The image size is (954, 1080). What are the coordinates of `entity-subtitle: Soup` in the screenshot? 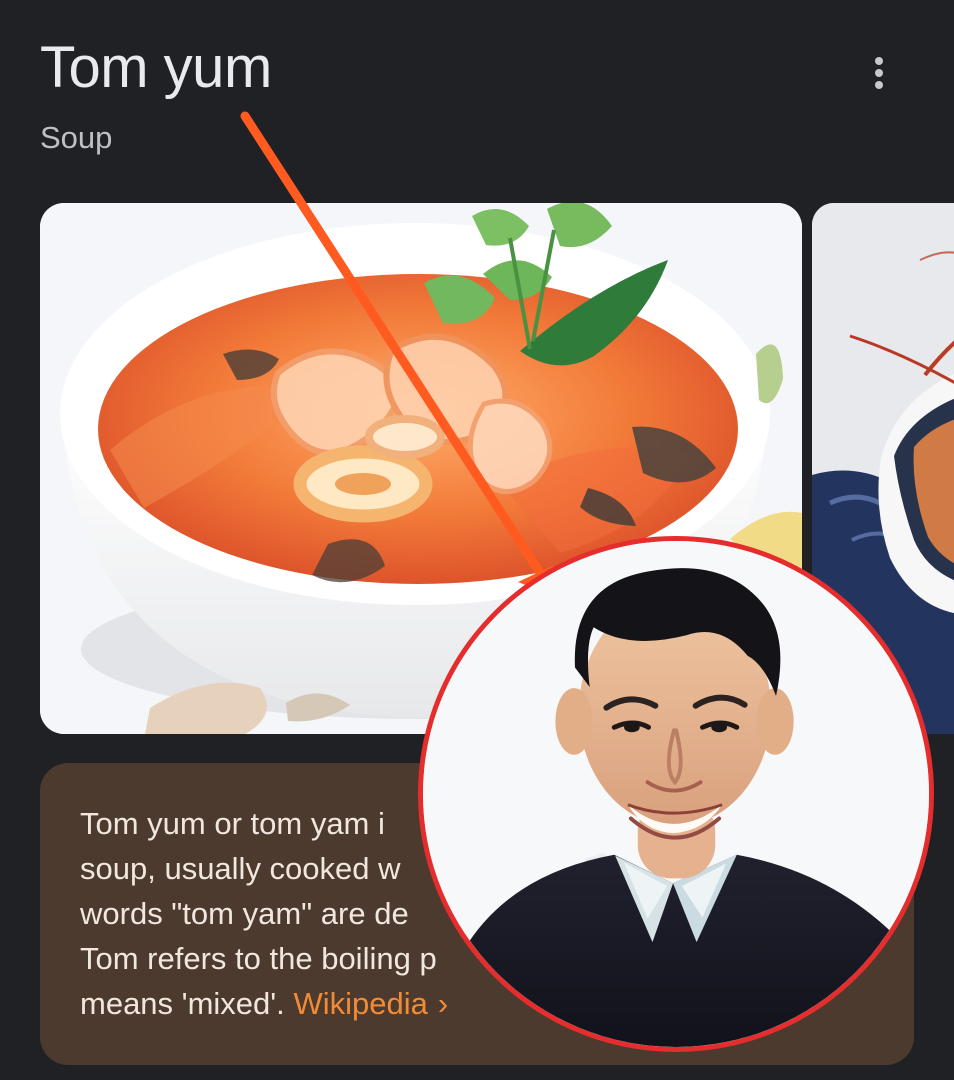 It's located at (76, 137).